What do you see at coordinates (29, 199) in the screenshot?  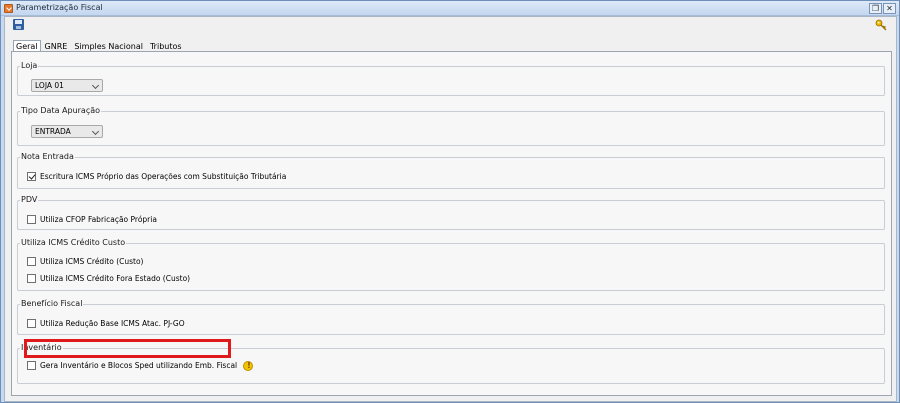 I see `group-title: PDV` at bounding box center [29, 199].